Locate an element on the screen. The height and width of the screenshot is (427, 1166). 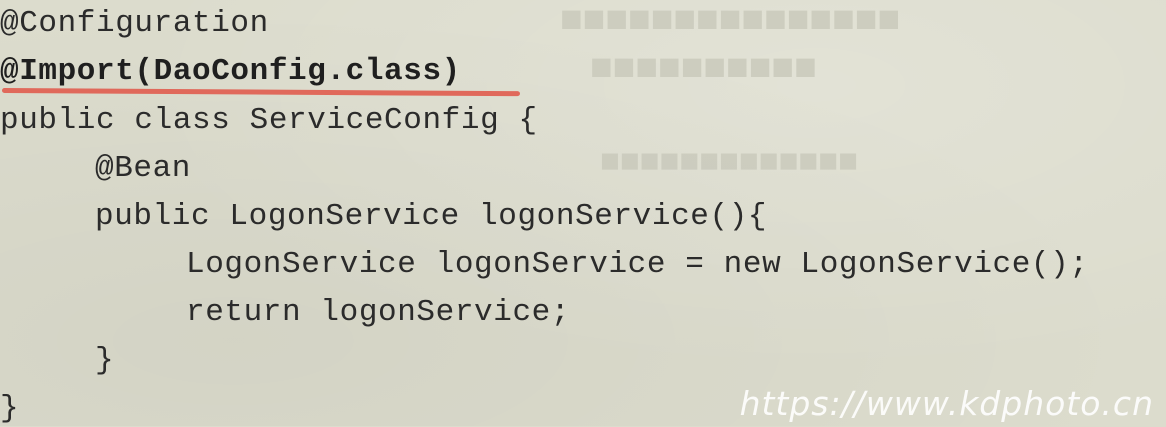
code-line-method-signature: public LogonService logonService(){ is located at coordinates (431, 216).